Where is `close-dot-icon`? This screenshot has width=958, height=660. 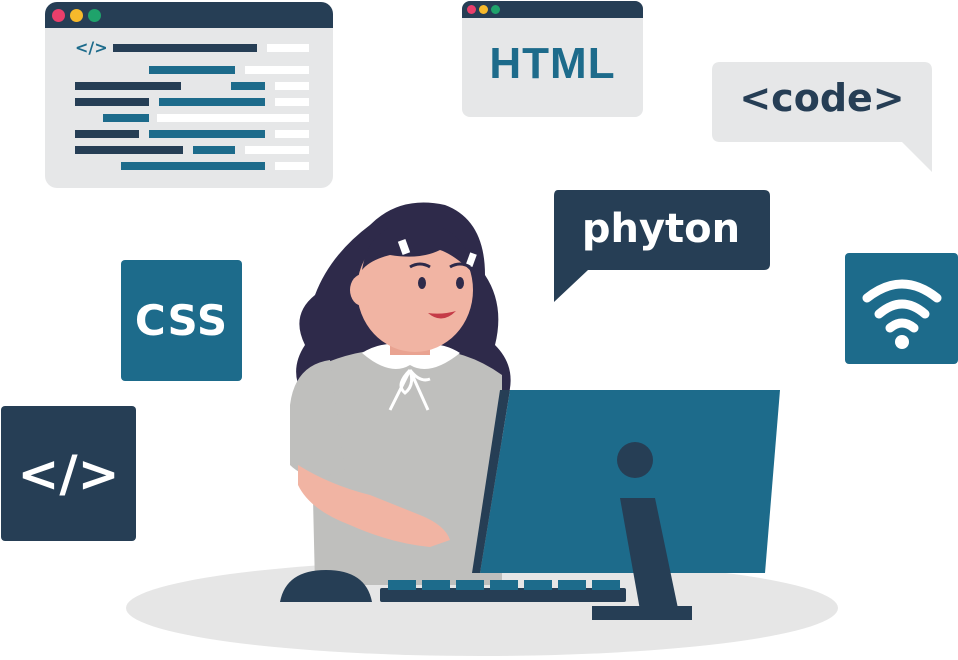
close-dot-icon is located at coordinates (471, 9).